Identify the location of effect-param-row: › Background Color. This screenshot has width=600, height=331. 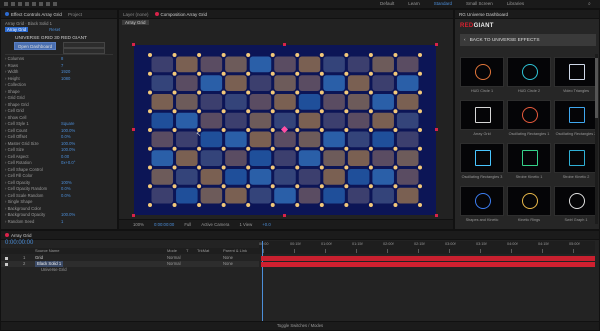
(59, 208).